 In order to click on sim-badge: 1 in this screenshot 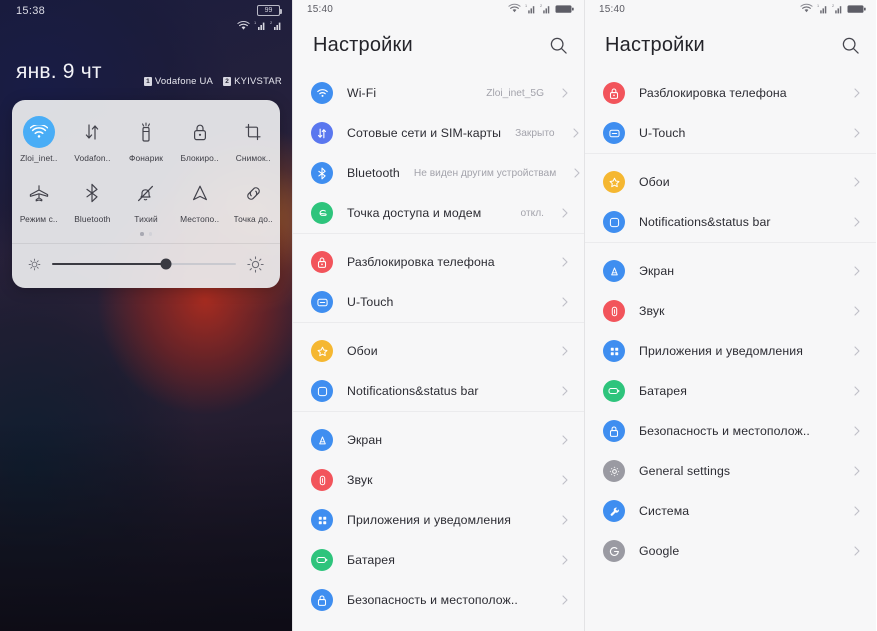, I will do `click(147, 81)`.